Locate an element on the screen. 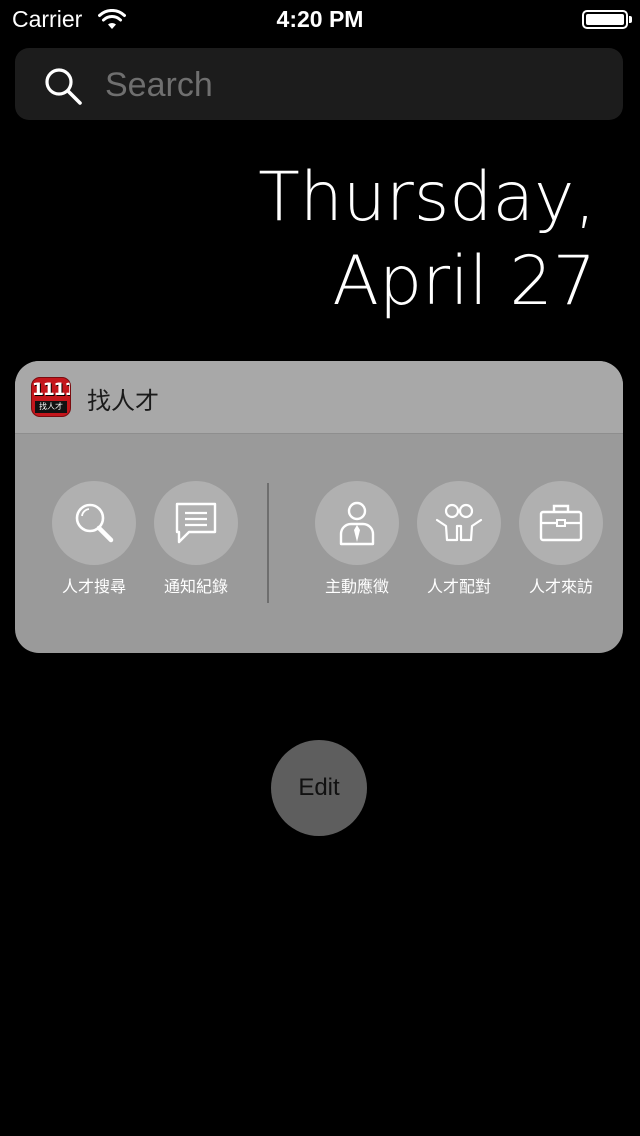 This screenshot has height=1136, width=640. briefcase-icon is located at coordinates (561, 523).